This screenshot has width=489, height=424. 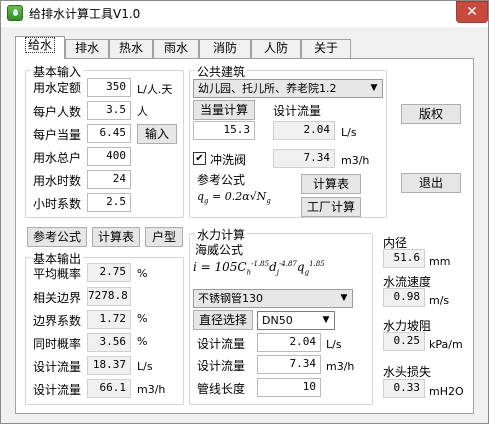 I want to click on total-households-label: 用水总户, so click(x=57, y=158).